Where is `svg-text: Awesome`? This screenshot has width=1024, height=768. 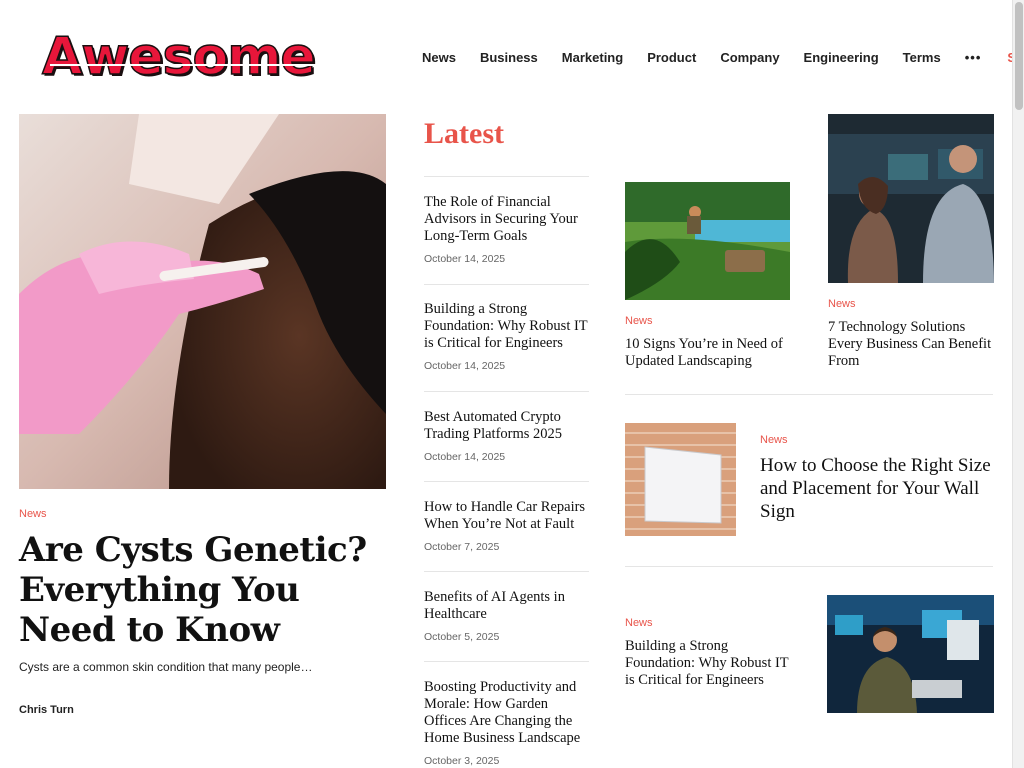 svg-text: Awesome is located at coordinates (178, 56).